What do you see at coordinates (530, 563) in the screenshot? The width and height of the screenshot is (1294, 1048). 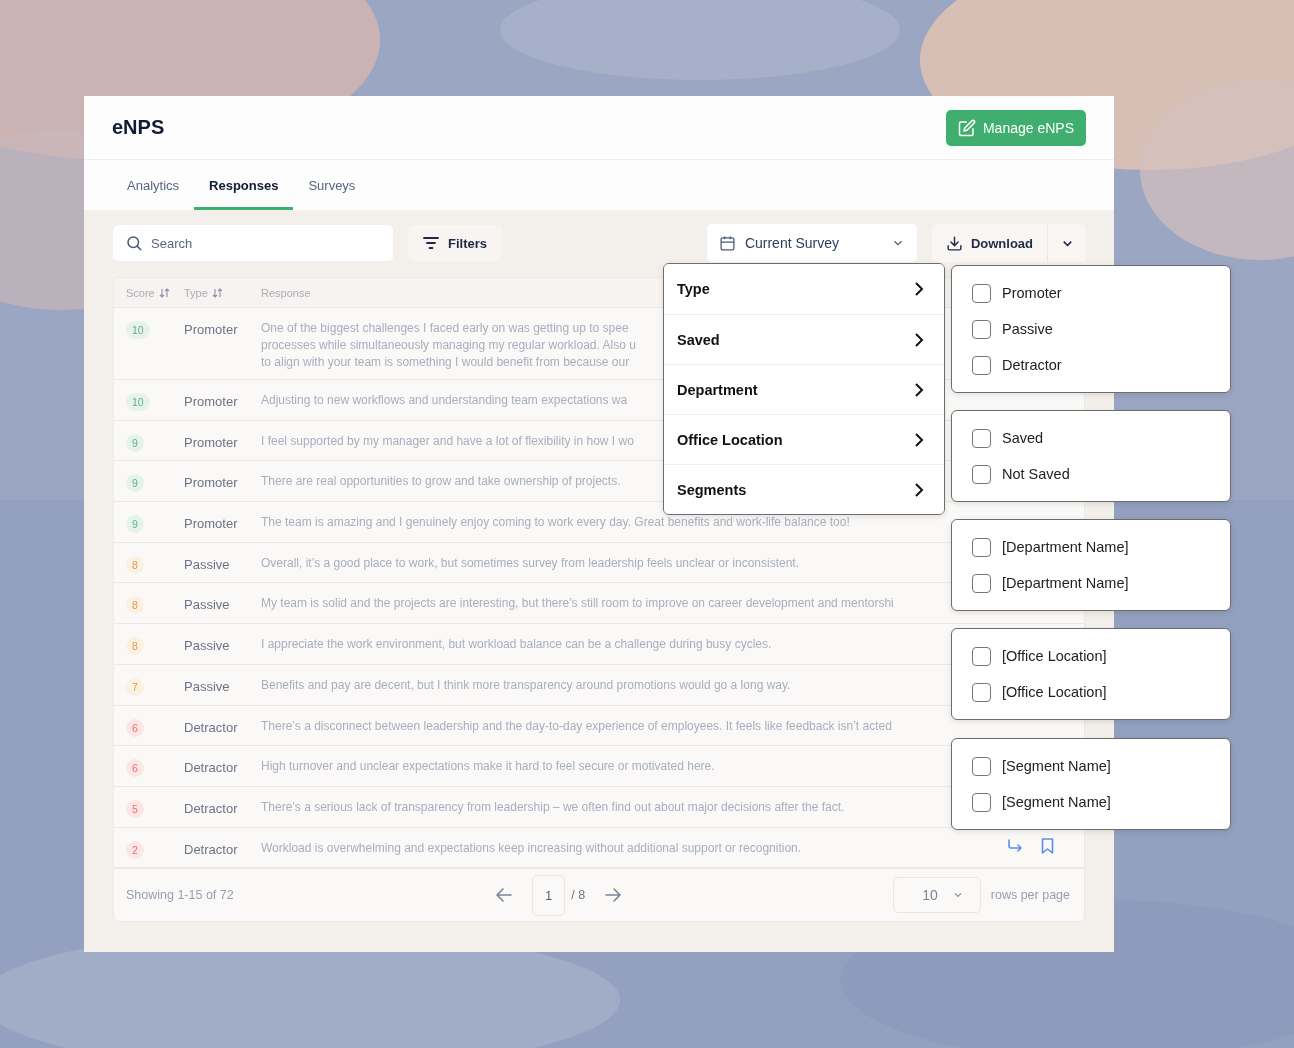 I see `response-text: Overall, it’s a good place to work, but sometimes survey from leadership feels unclear or inconsistent.` at bounding box center [530, 563].